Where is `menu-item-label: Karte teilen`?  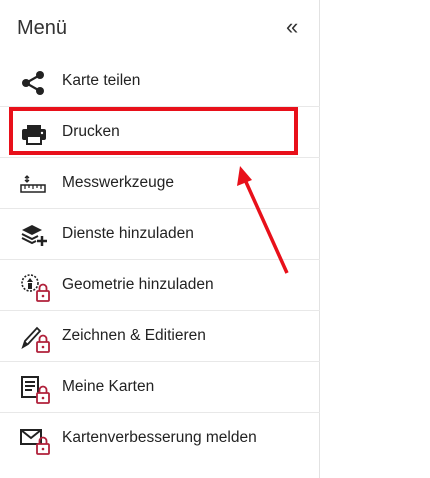 menu-item-label: Karte teilen is located at coordinates (101, 80).